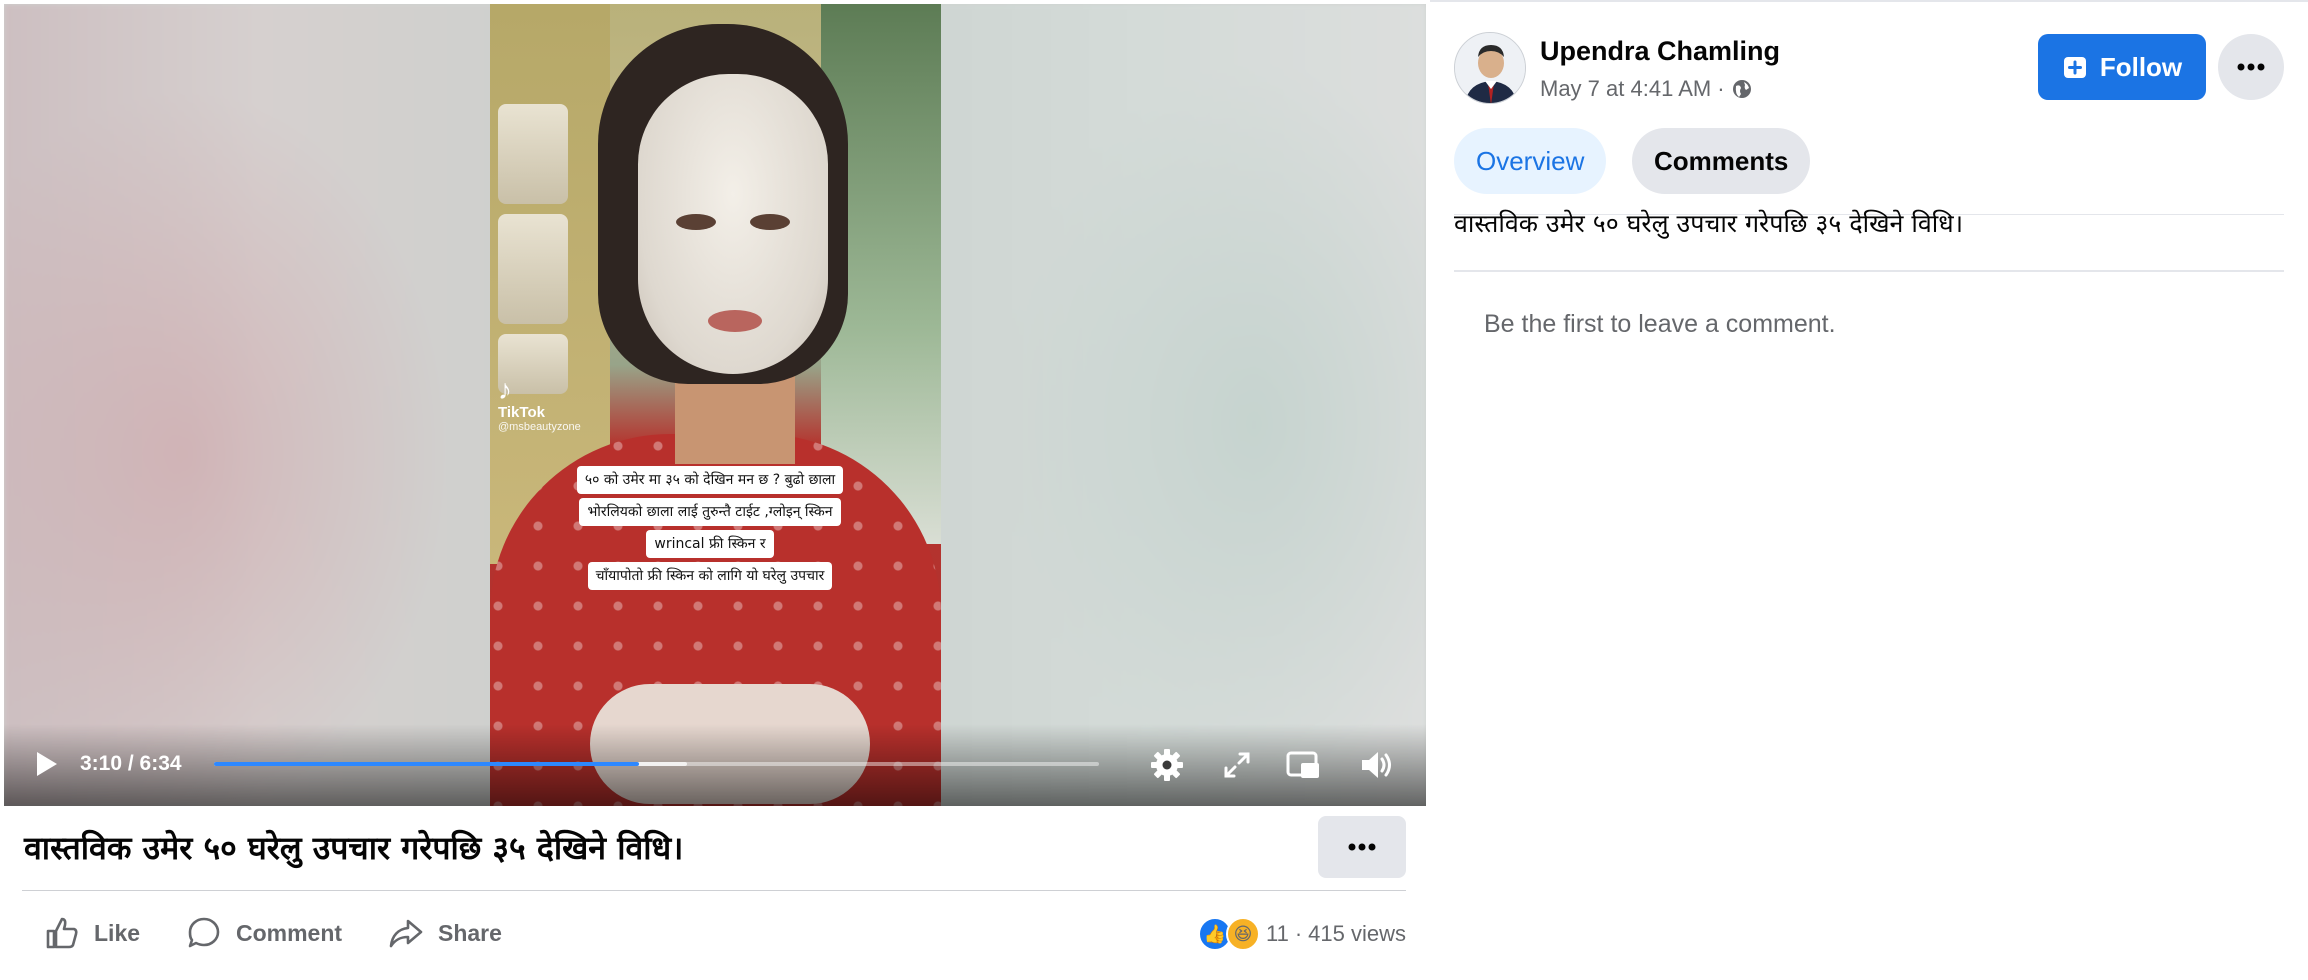  I want to click on fullscreen-button, so click(1237, 765).